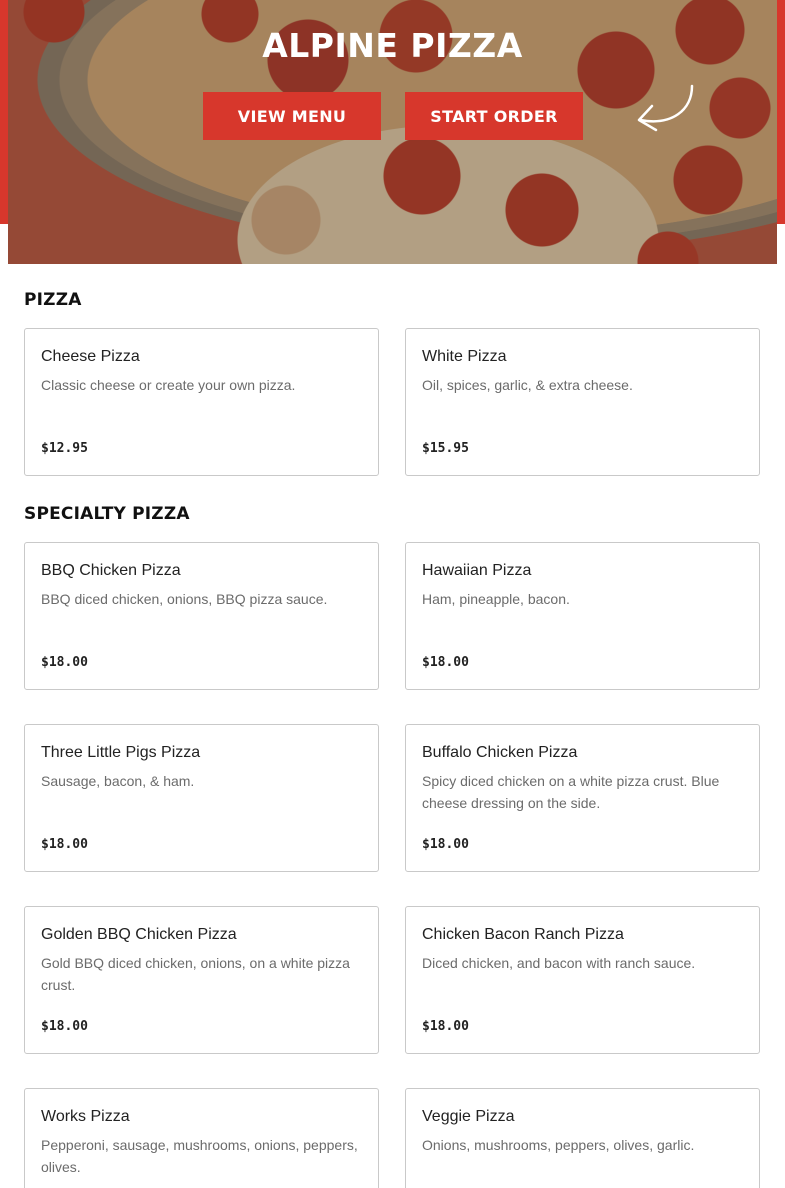 The image size is (785, 1188). Describe the element at coordinates (527, 385) in the screenshot. I see `item-description: Oil, spices, garlic, & extra cheese.` at that location.